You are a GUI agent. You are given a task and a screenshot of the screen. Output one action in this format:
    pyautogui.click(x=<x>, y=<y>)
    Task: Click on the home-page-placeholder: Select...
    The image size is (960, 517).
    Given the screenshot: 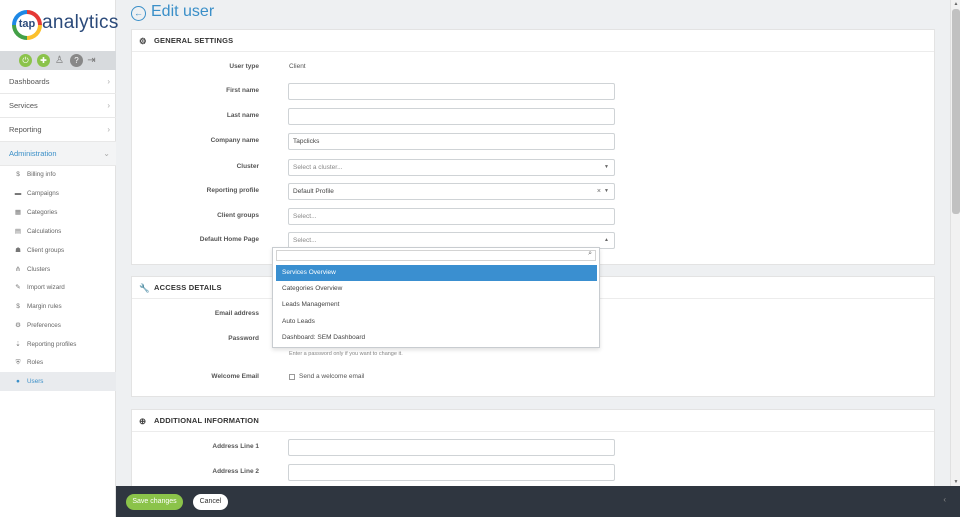 What is the action you would take?
    pyautogui.click(x=305, y=240)
    